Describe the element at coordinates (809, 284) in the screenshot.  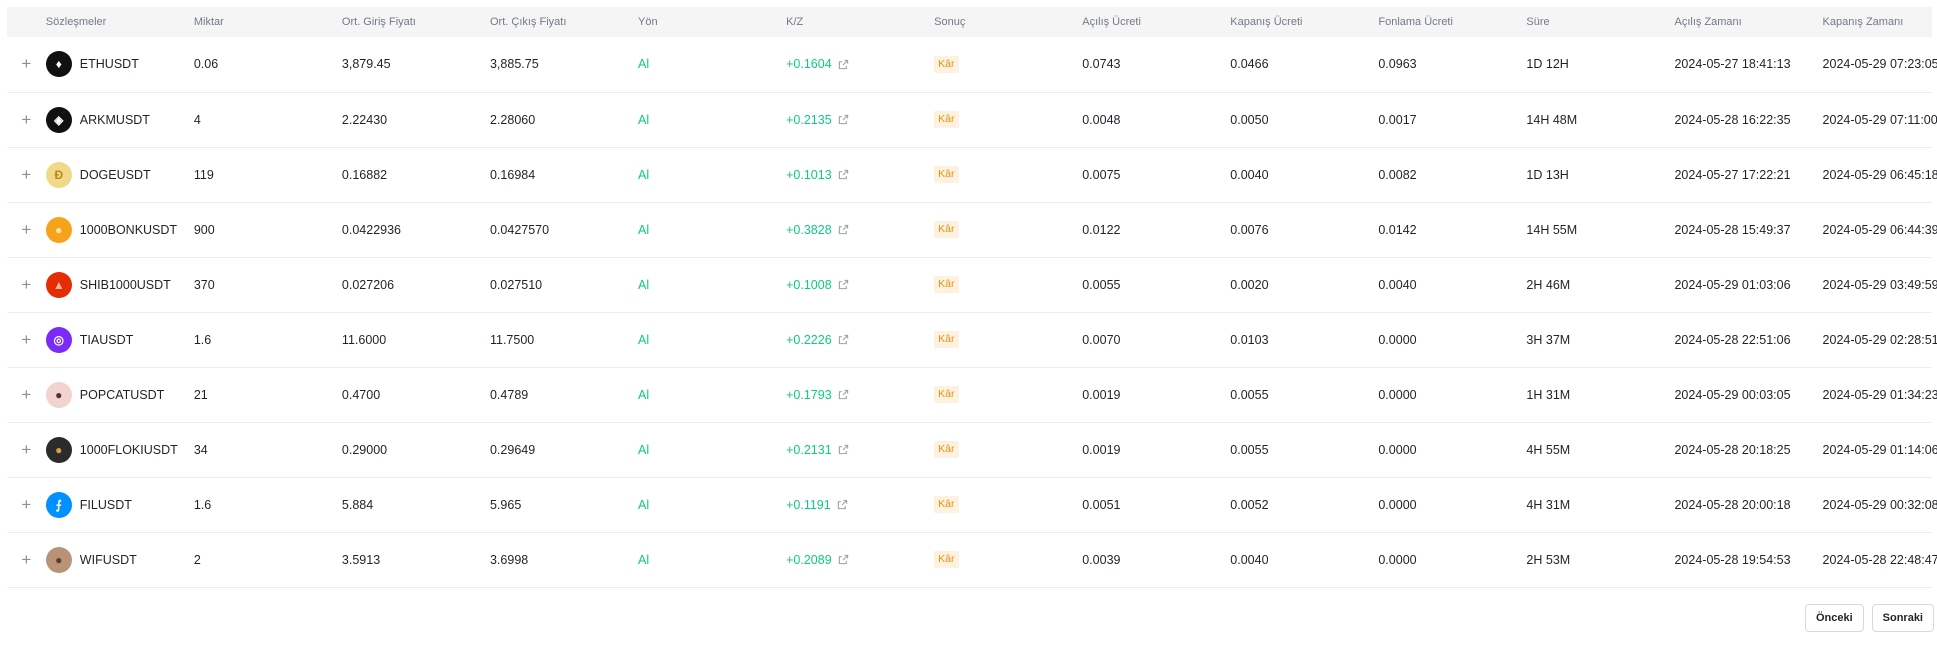
I see `pnl-value: +0.1008` at that location.